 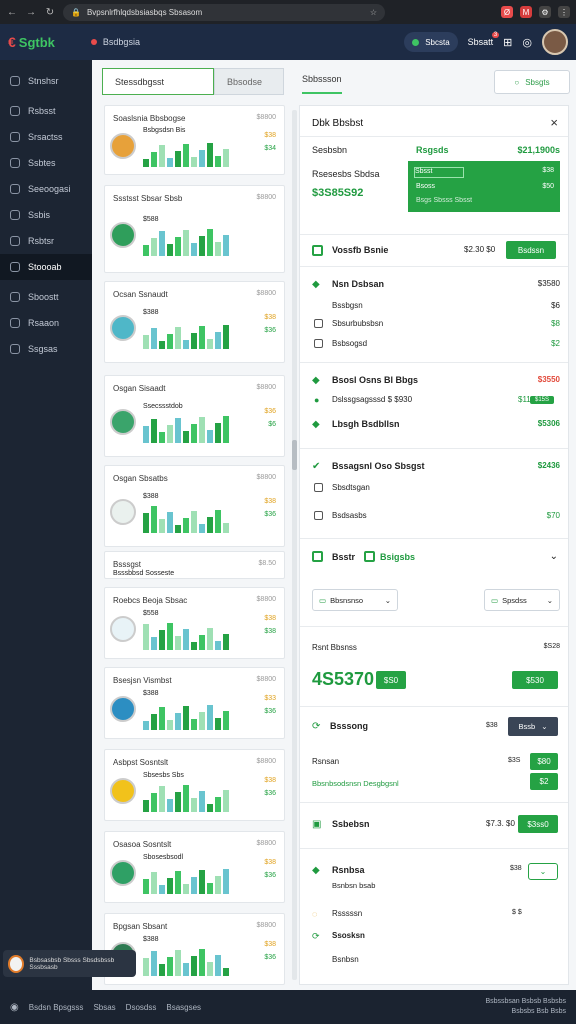 What do you see at coordinates (318, 323) in the screenshot?
I see `box-icon` at bounding box center [318, 323].